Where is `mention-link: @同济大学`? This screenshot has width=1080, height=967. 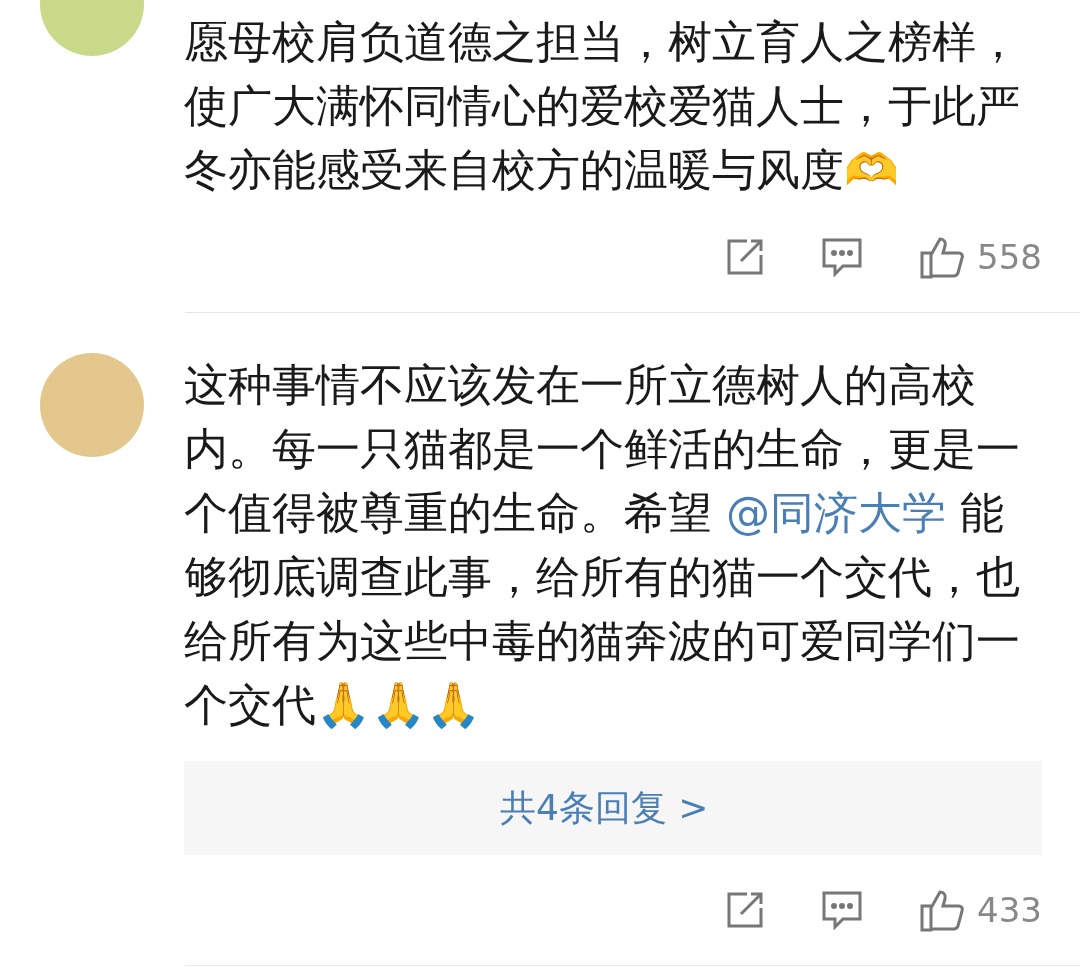
mention-link: @同济大学 is located at coordinates (836, 512).